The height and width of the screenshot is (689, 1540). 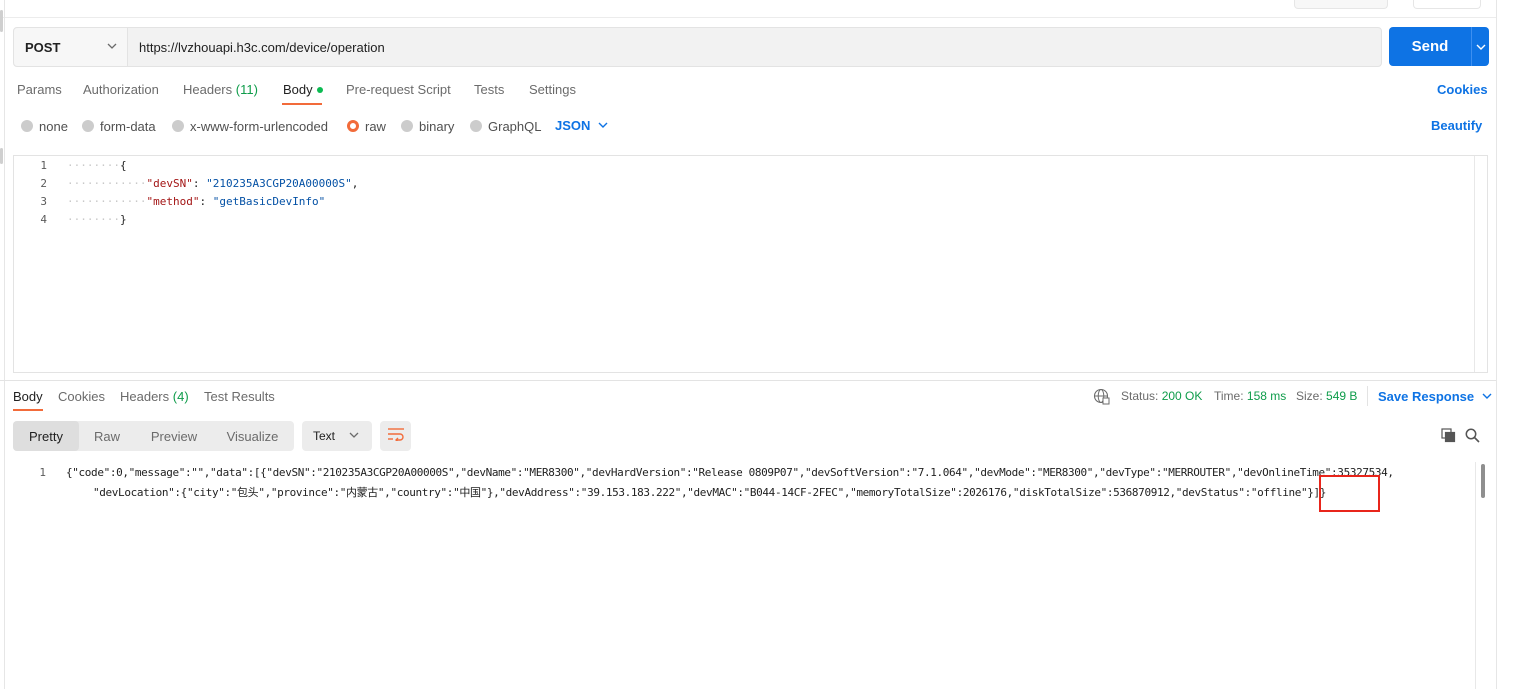 What do you see at coordinates (107, 183) in the screenshot?
I see `indent-guide: ············` at bounding box center [107, 183].